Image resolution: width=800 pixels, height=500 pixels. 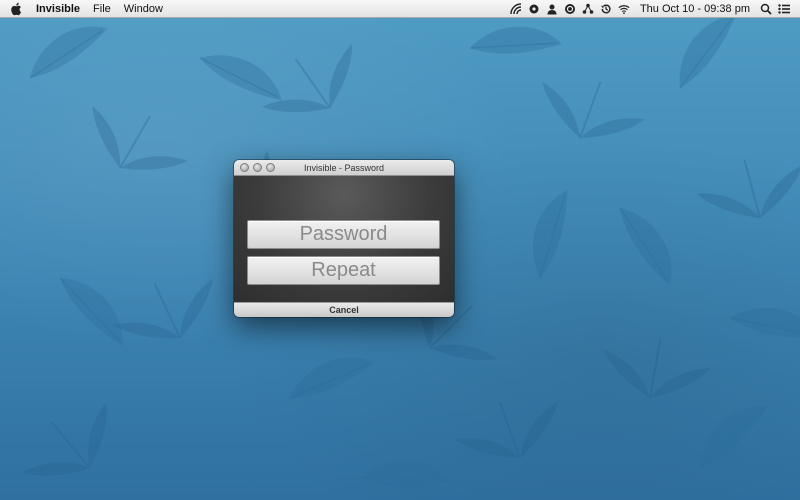 I want to click on network-icon, so click(x=588, y=9).